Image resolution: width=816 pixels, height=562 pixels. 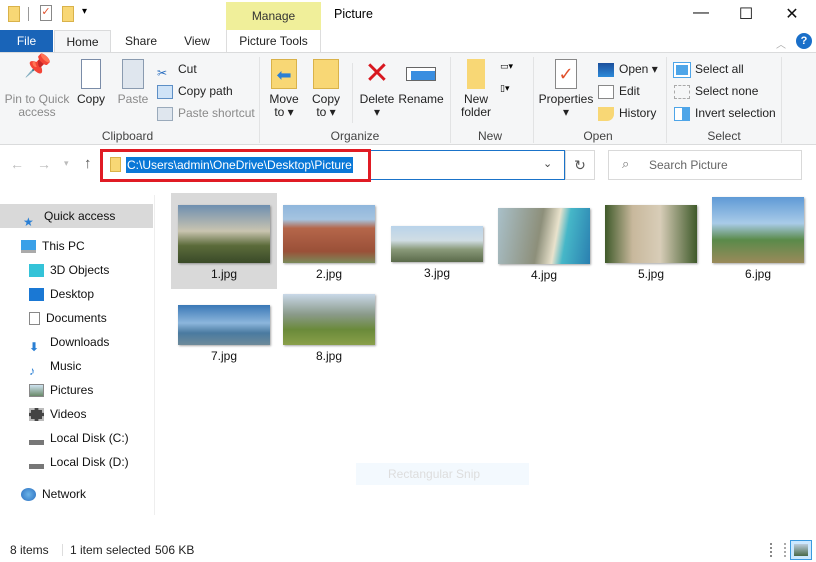 I want to click on select-none-label: Select none, so click(x=727, y=91).